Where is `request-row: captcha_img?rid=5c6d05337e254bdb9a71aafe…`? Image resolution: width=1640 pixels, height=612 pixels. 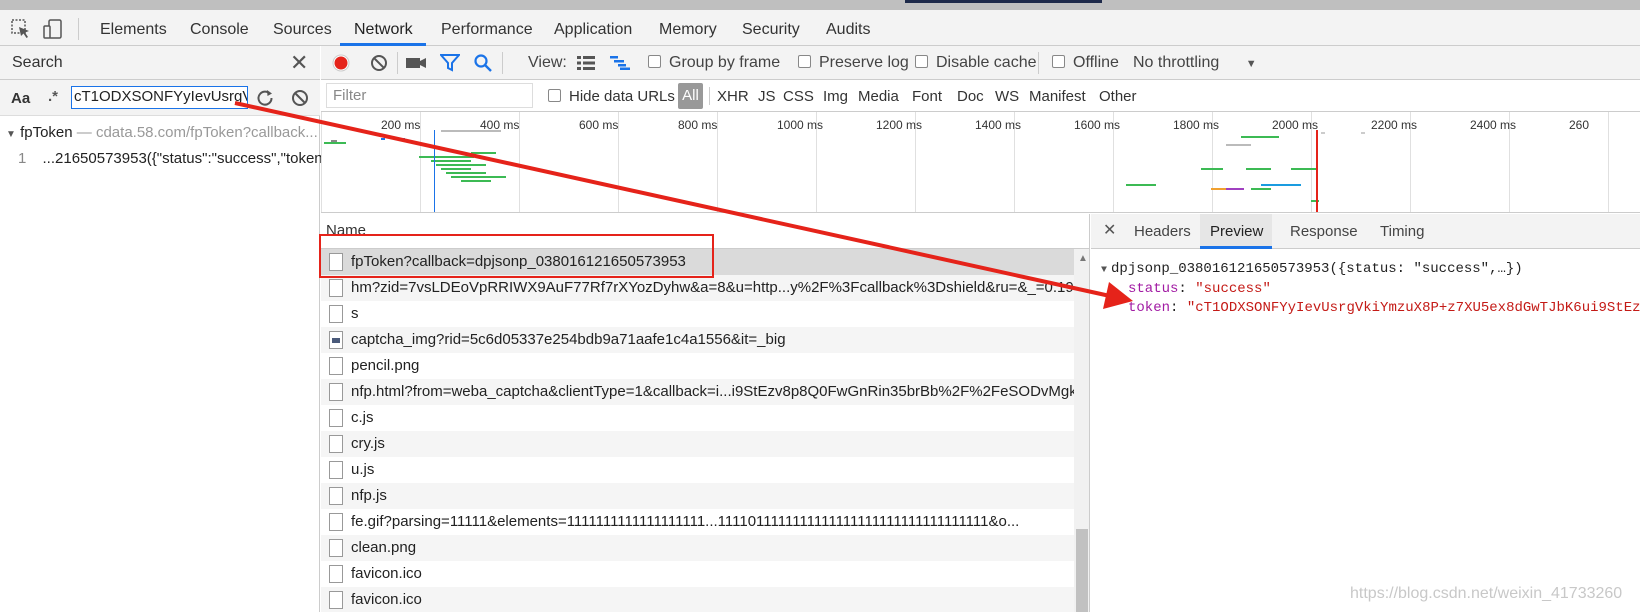
request-row: captcha_img?rid=5c6d05337e254bdb9a71aafe… is located at coordinates (697, 340).